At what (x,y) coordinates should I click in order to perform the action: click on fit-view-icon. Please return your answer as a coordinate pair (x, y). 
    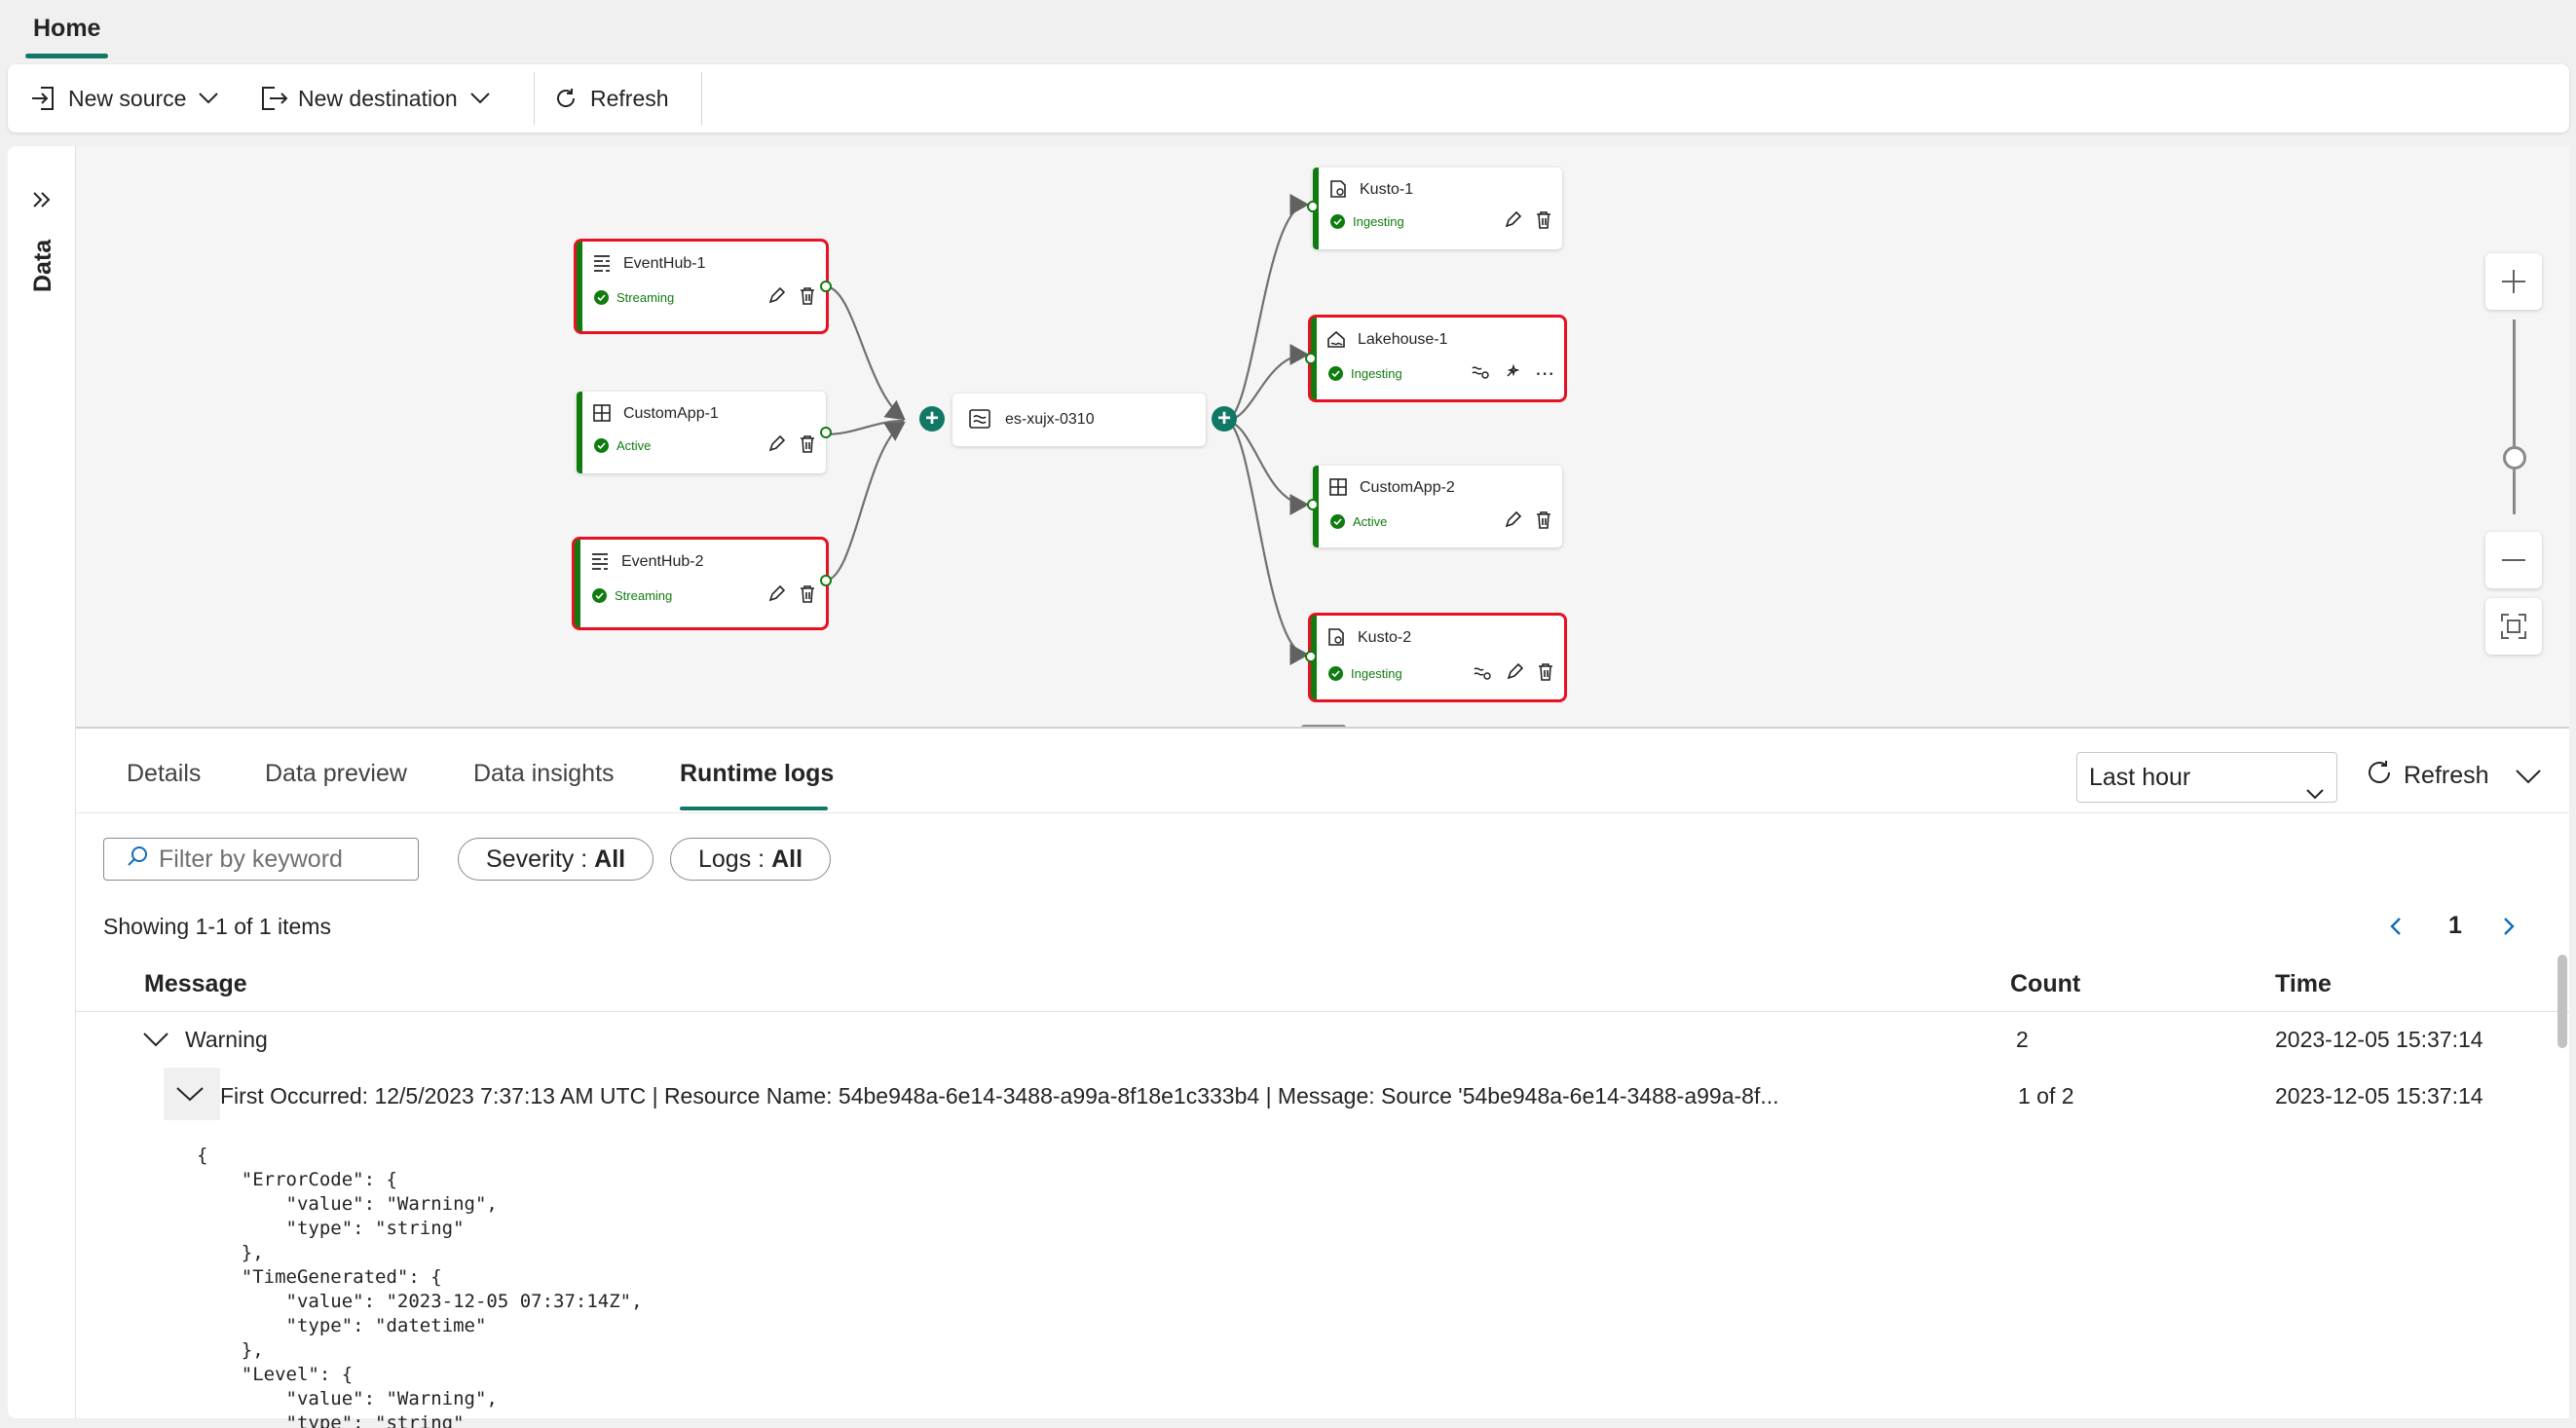
    Looking at the image, I should click on (2513, 626).